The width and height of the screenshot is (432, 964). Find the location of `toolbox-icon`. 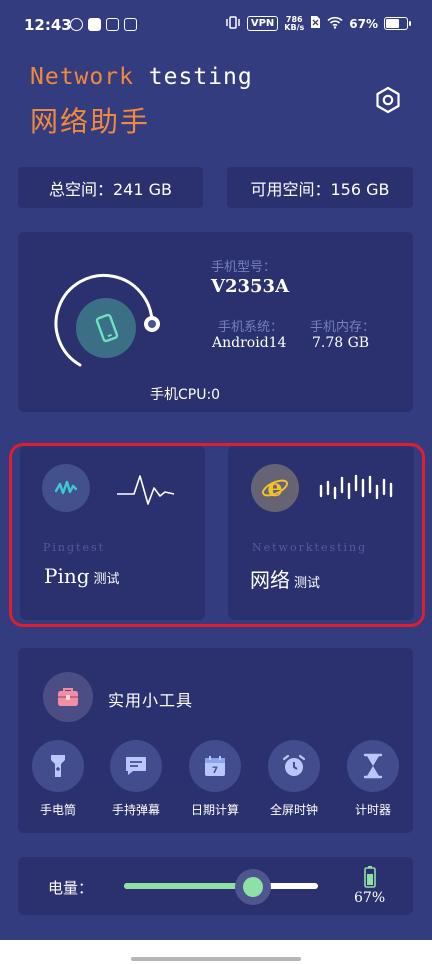

toolbox-icon is located at coordinates (68, 697).